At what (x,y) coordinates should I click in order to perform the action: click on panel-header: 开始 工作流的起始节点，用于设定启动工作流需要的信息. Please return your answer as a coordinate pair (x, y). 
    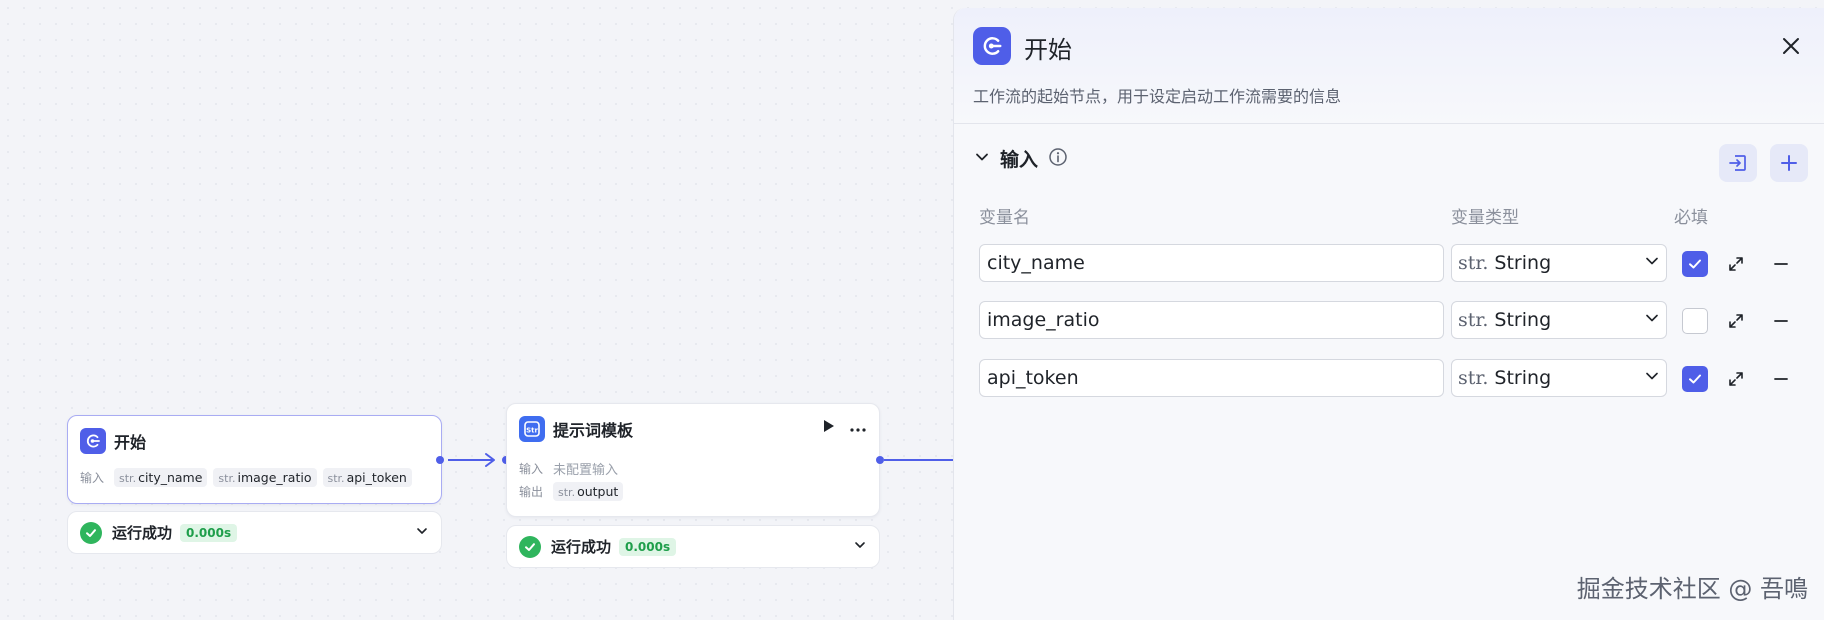
    Looking at the image, I should click on (1389, 66).